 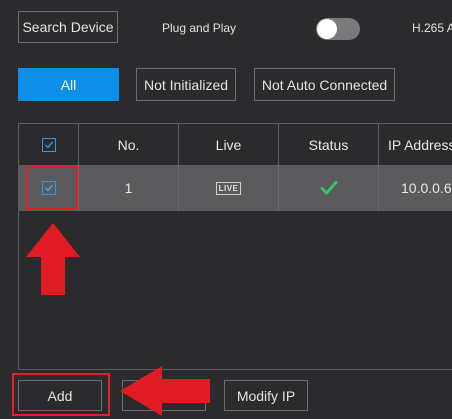 I want to click on modify-ip-button: Modify IP, so click(x=266, y=395).